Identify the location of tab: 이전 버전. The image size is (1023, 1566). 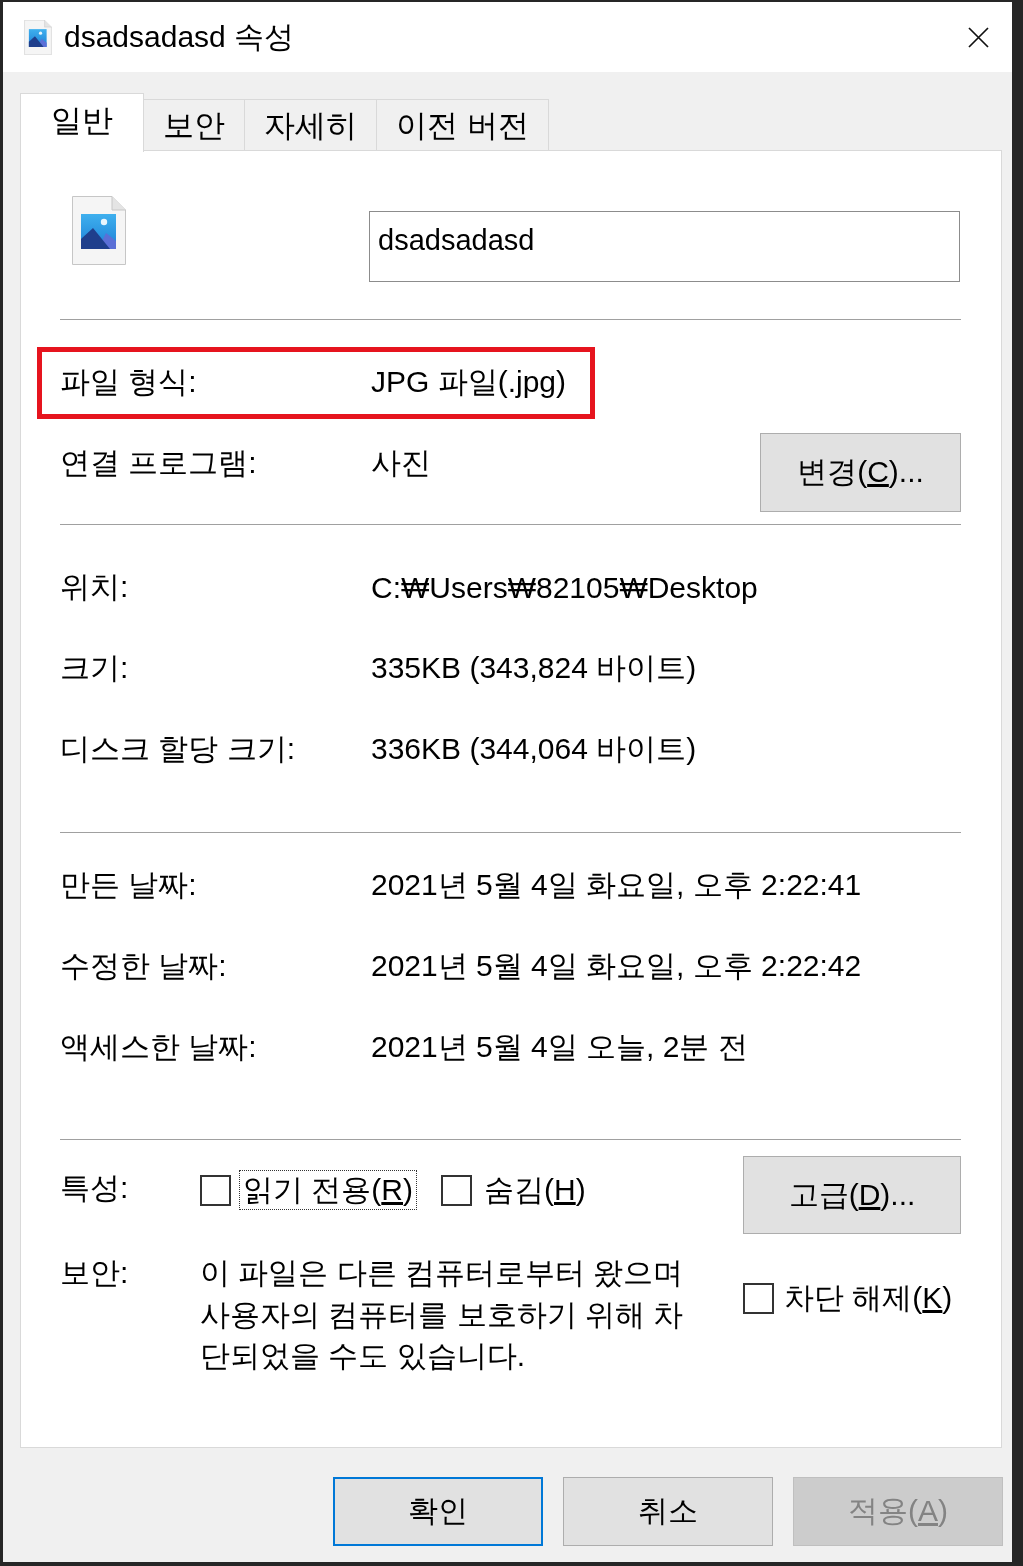
(462, 124).